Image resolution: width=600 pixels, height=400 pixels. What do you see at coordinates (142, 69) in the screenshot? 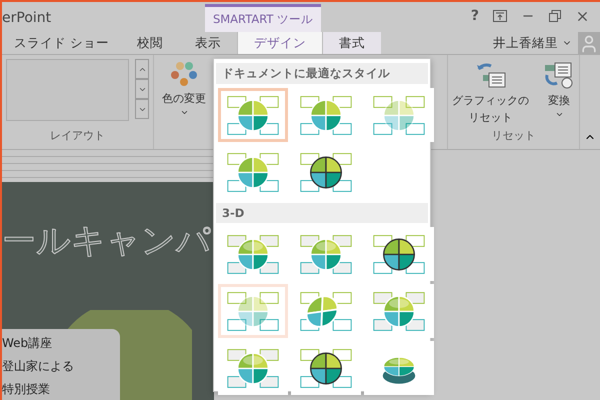
I see `scroll-up-button` at bounding box center [142, 69].